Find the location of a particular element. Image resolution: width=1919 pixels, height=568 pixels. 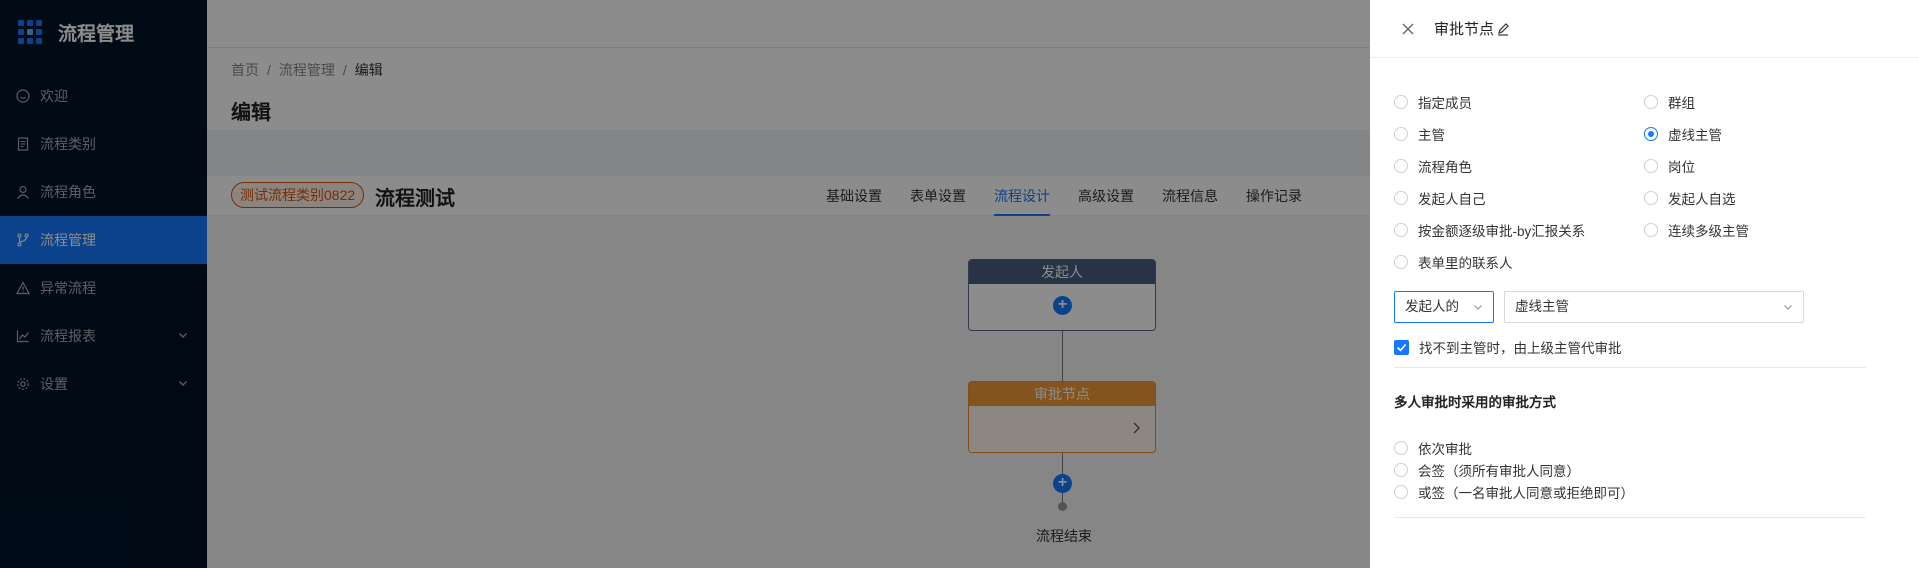

radio-option: 按金额逐级审批-by汇报关系 is located at coordinates (1489, 230).